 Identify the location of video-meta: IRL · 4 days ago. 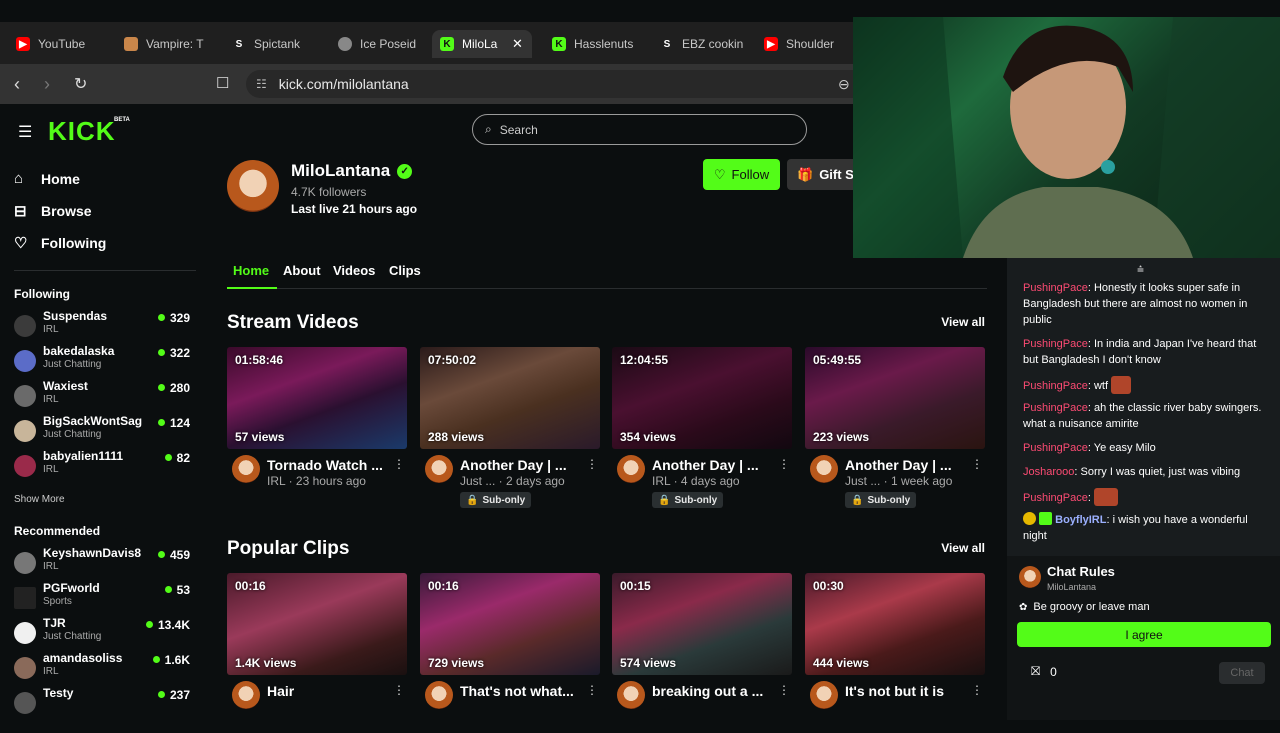
(696, 481).